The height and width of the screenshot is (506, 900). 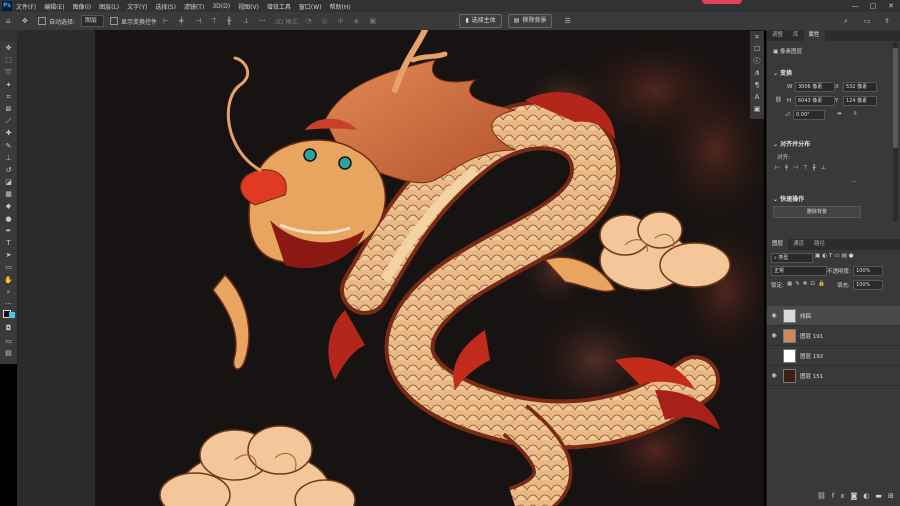 I want to click on lasso-tool-icon: ➰, so click(x=8, y=72).